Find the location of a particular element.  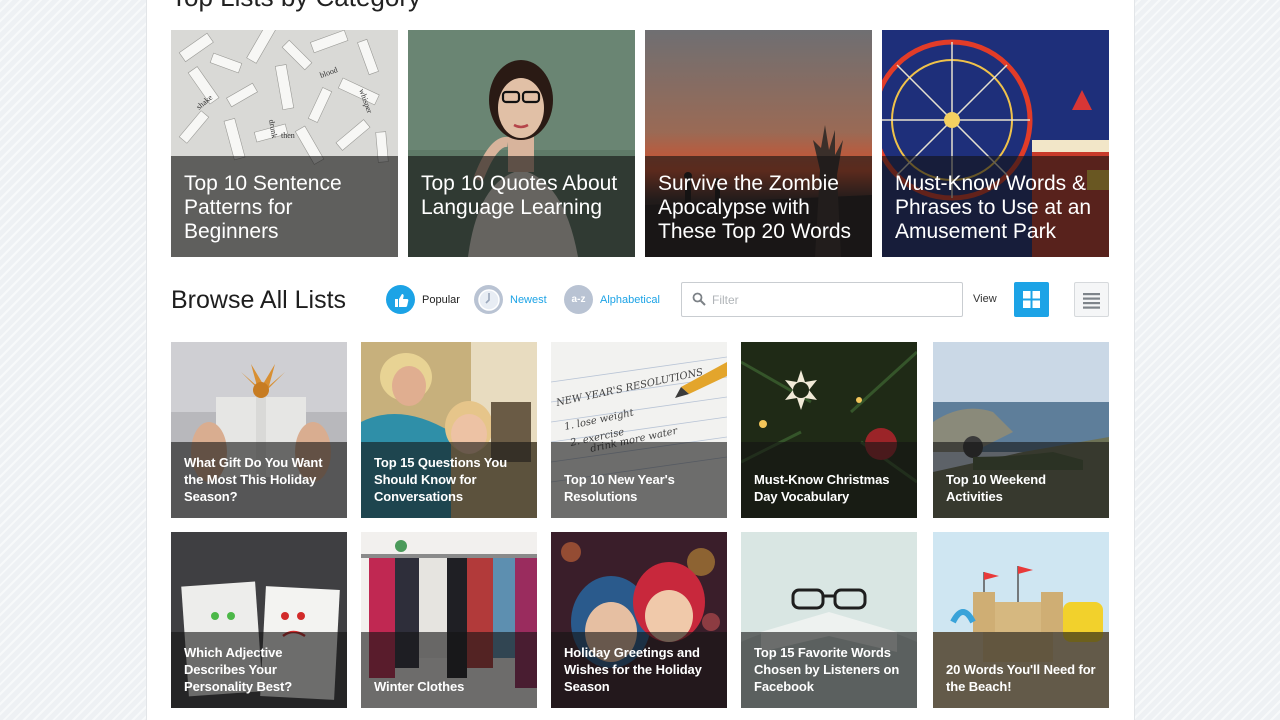

featured-card-title: Top 10 Sentence Patterns for Beginners is located at coordinates (263, 207).